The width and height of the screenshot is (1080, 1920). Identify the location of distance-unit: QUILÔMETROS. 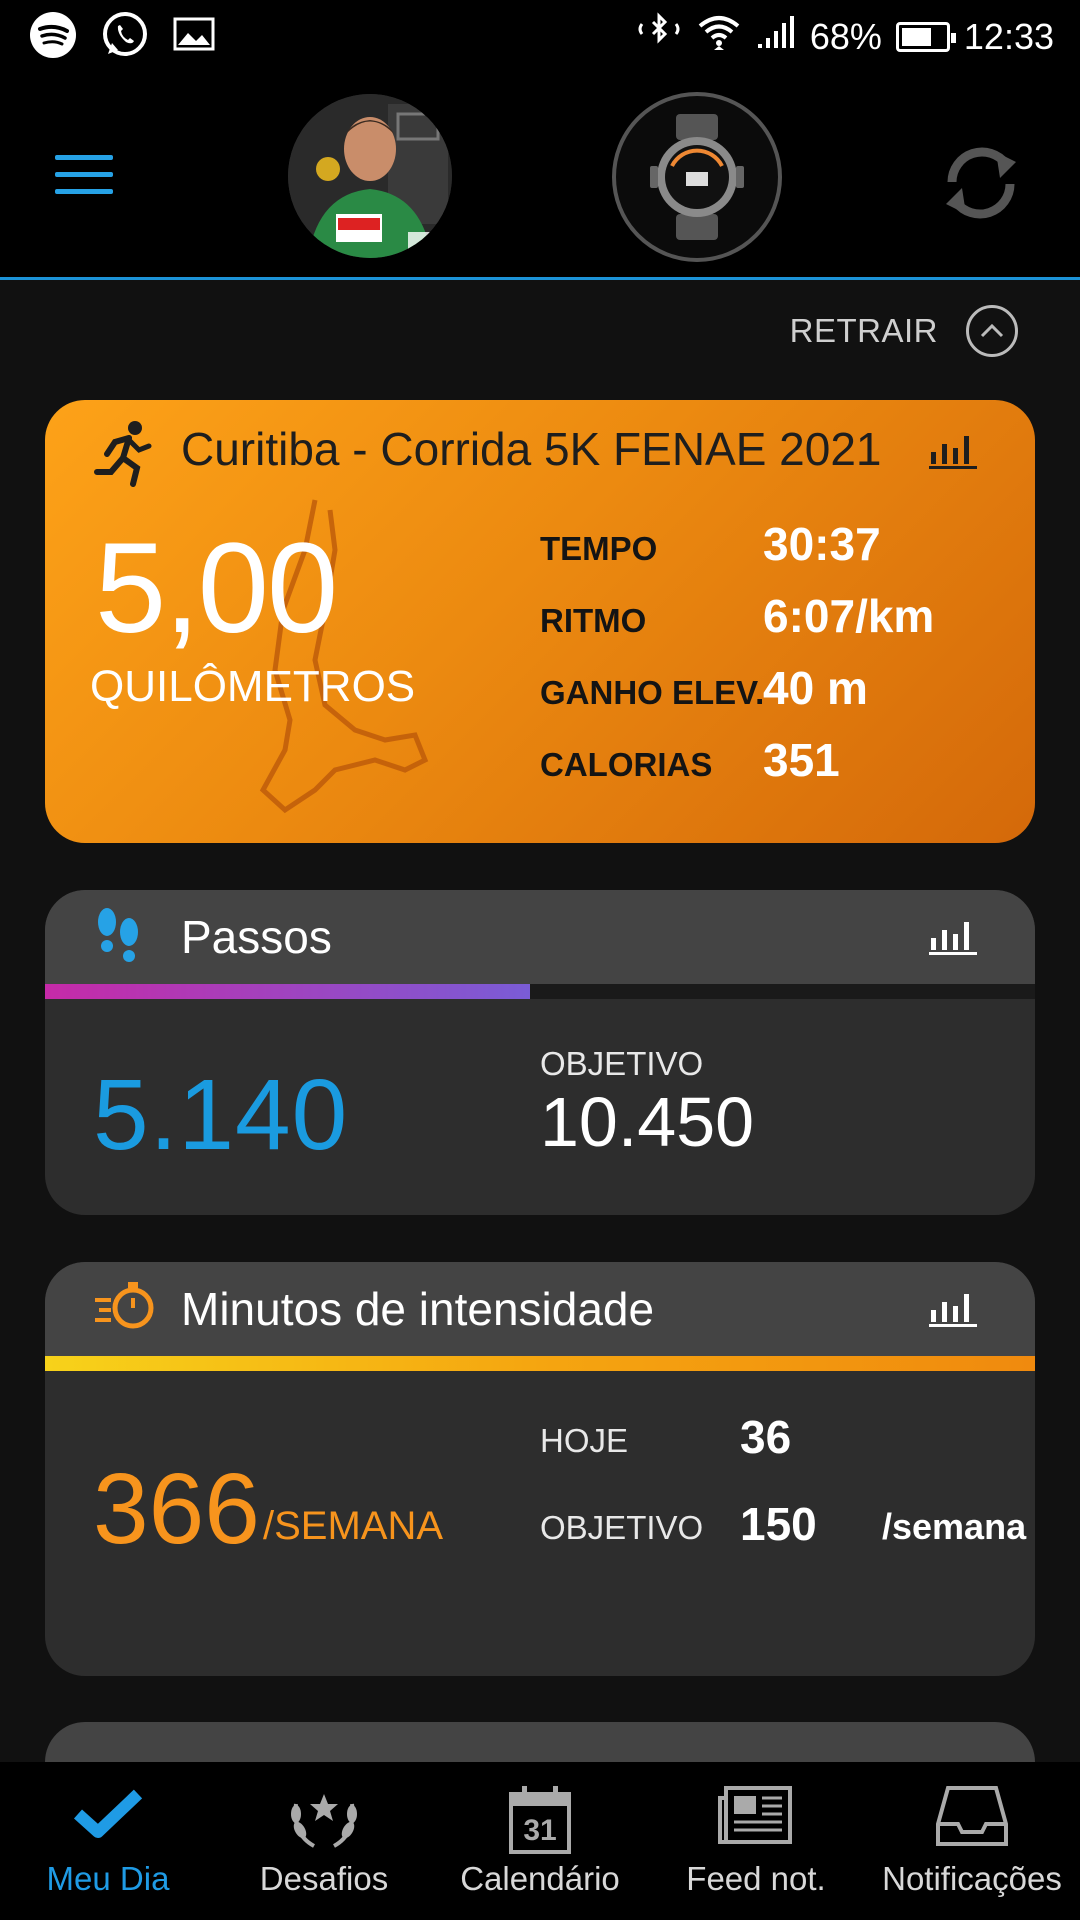
(253, 686).